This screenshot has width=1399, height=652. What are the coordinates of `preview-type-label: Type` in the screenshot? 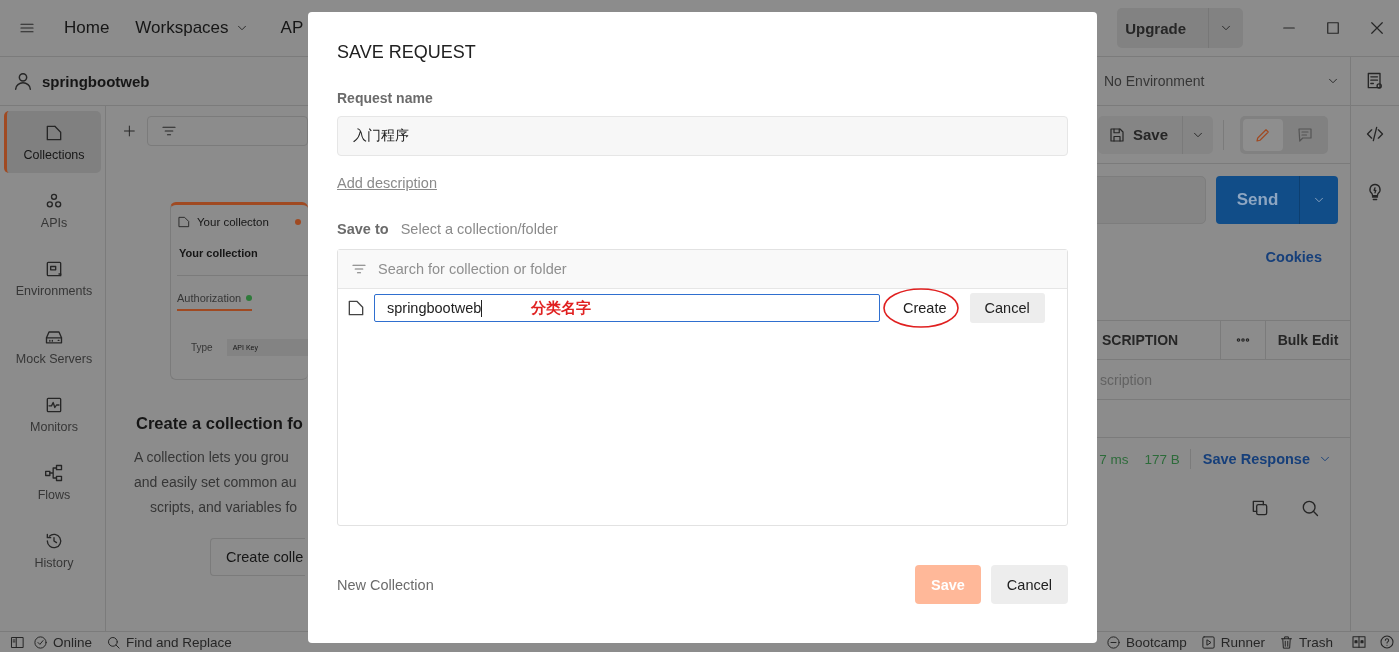 It's located at (202, 347).